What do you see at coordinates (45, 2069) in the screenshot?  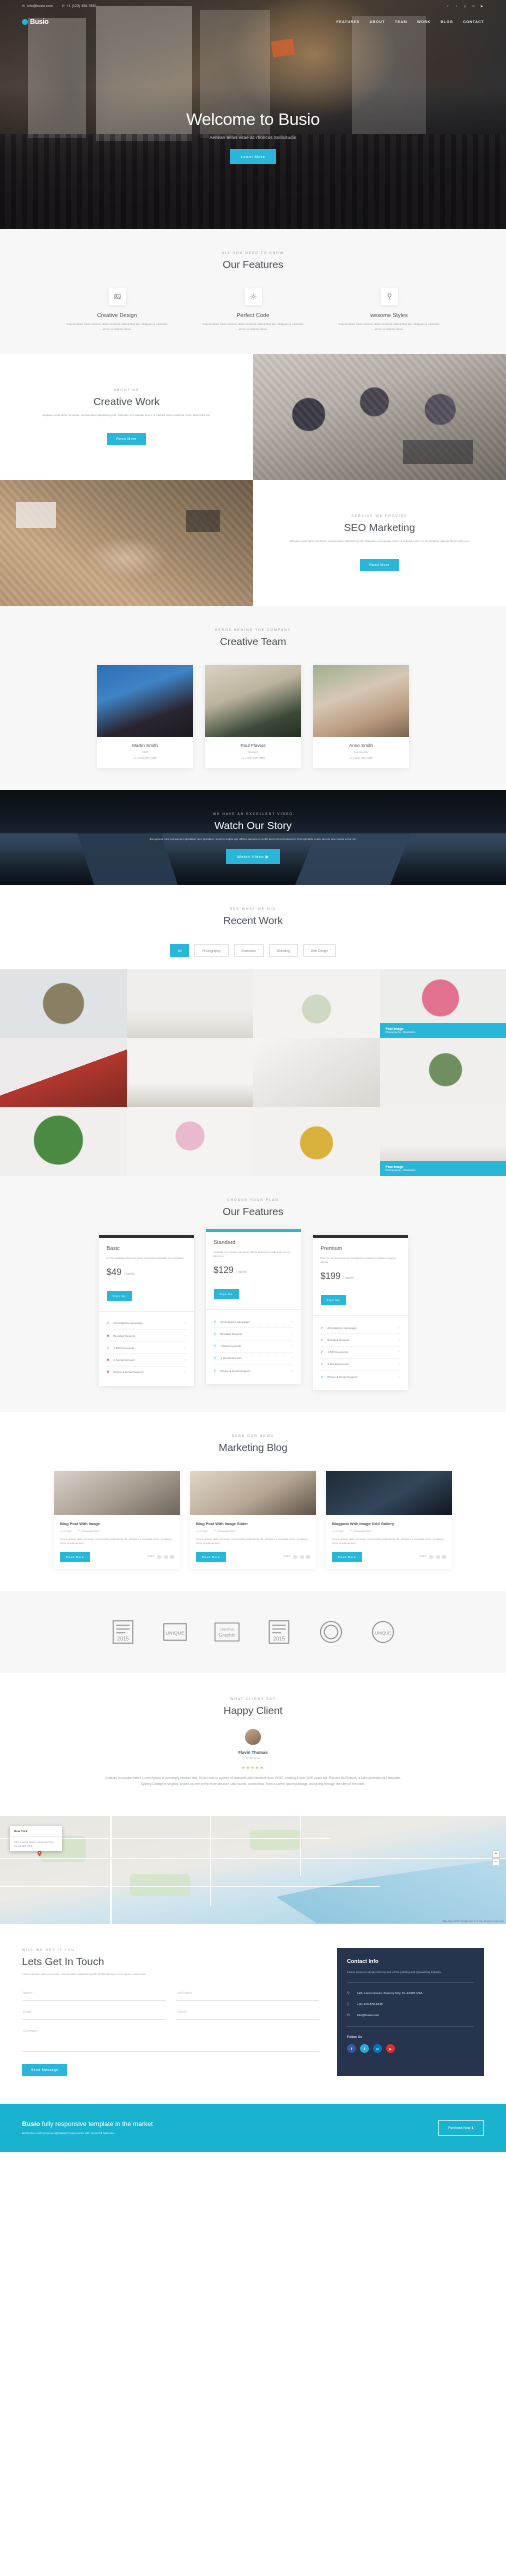 I see `send-message-button: Send Message` at bounding box center [45, 2069].